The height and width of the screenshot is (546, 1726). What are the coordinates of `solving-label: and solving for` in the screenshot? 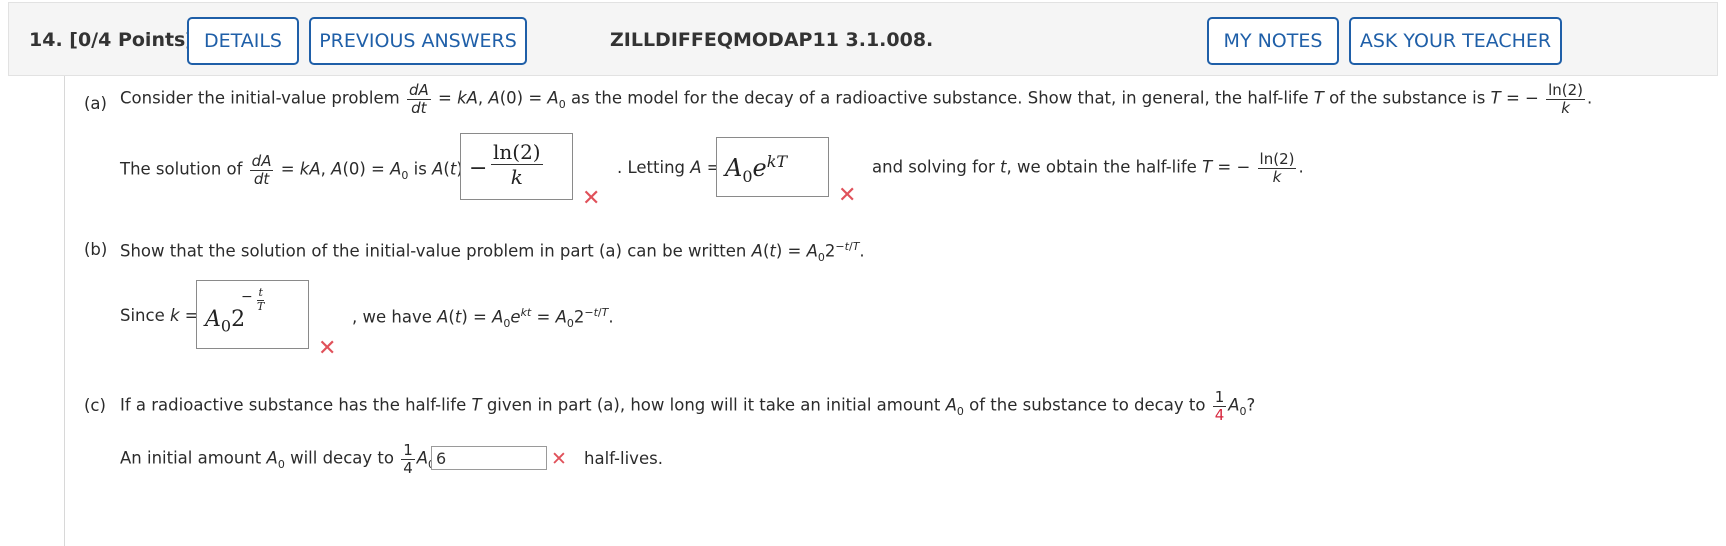 It's located at (933, 167).